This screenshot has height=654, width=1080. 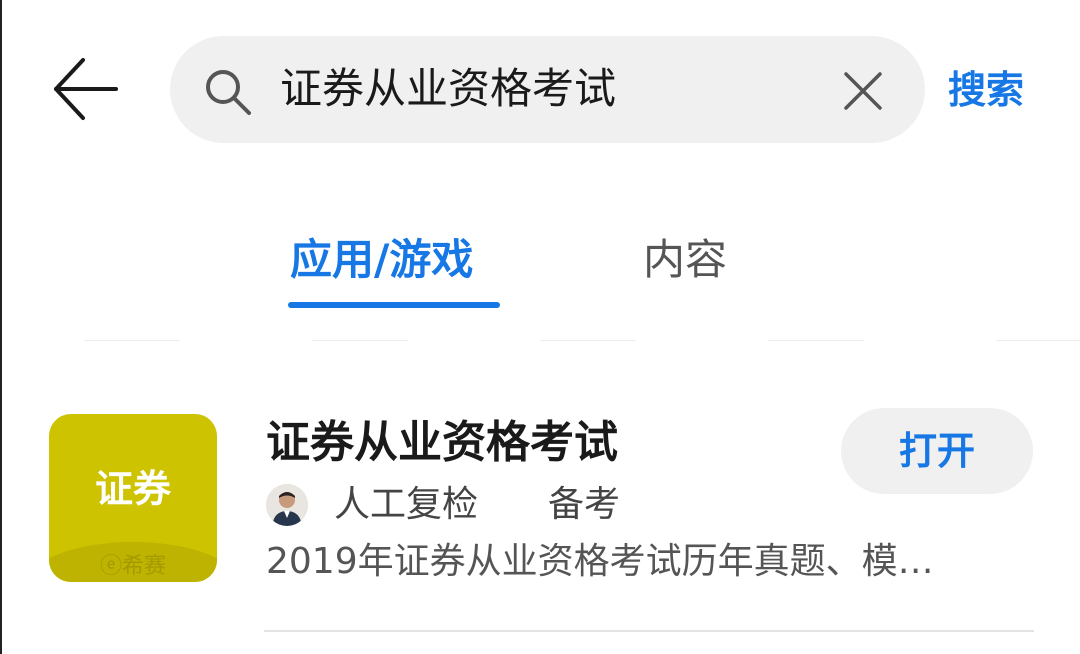 I want to click on tab-content: 内容, so click(x=685, y=260).